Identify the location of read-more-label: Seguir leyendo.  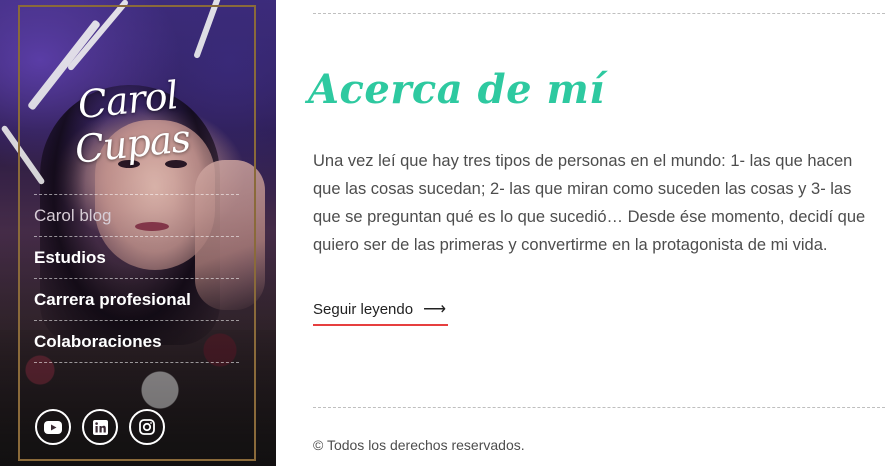
(363, 309).